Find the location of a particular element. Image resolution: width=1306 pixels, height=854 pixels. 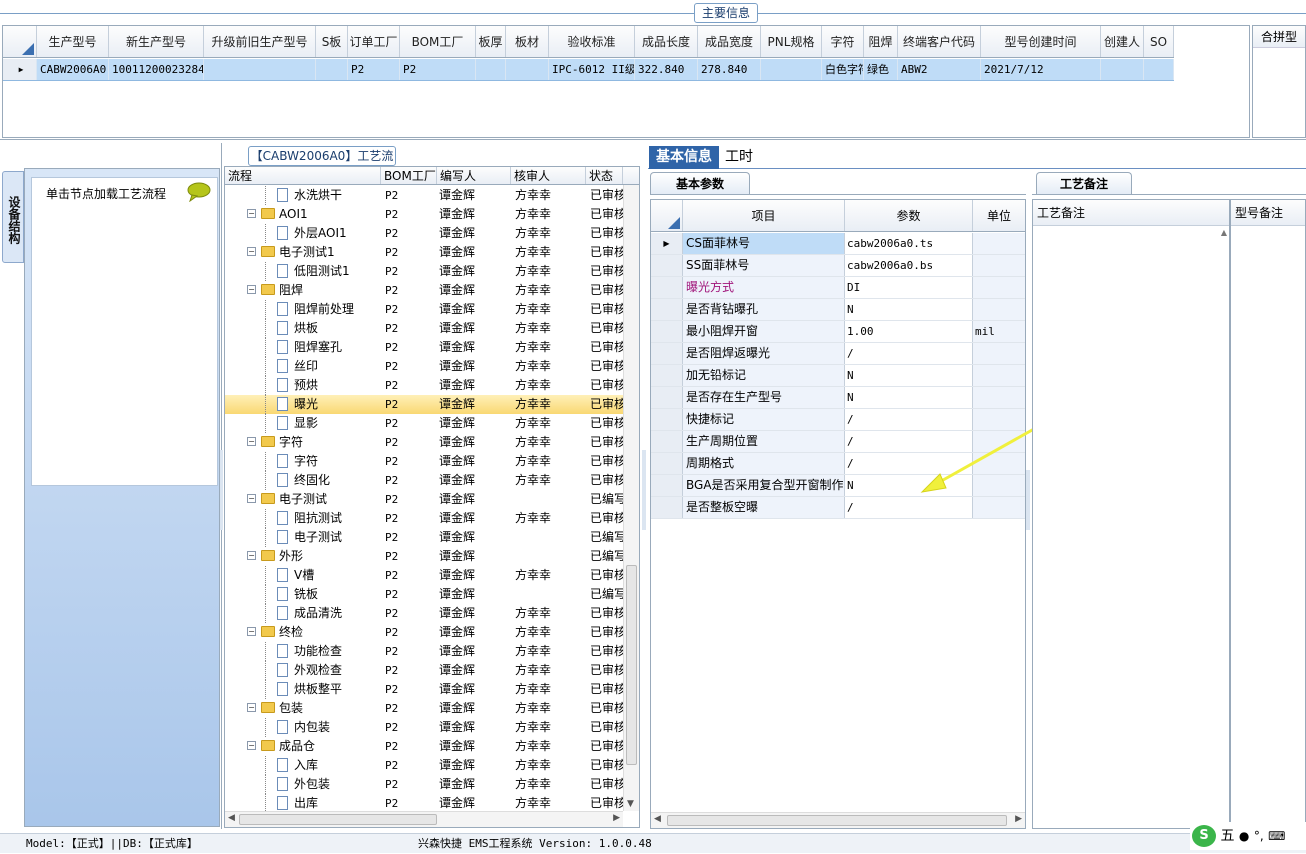

basic-params-header: 基本参数 is located at coordinates (700, 183).